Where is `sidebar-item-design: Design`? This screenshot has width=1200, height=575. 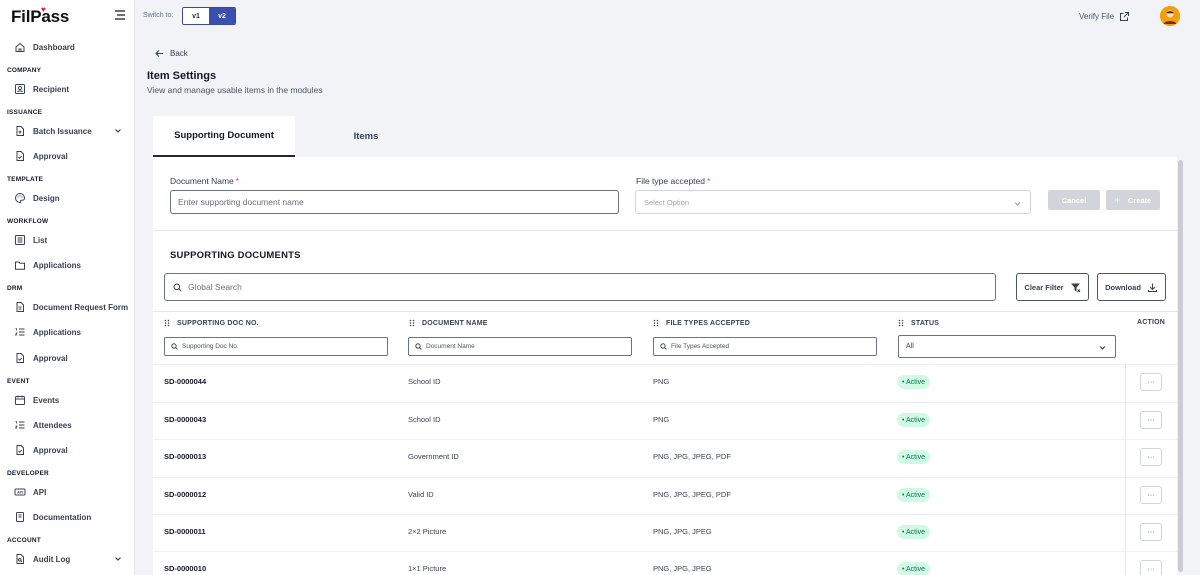
sidebar-item-design: Design is located at coordinates (67, 198).